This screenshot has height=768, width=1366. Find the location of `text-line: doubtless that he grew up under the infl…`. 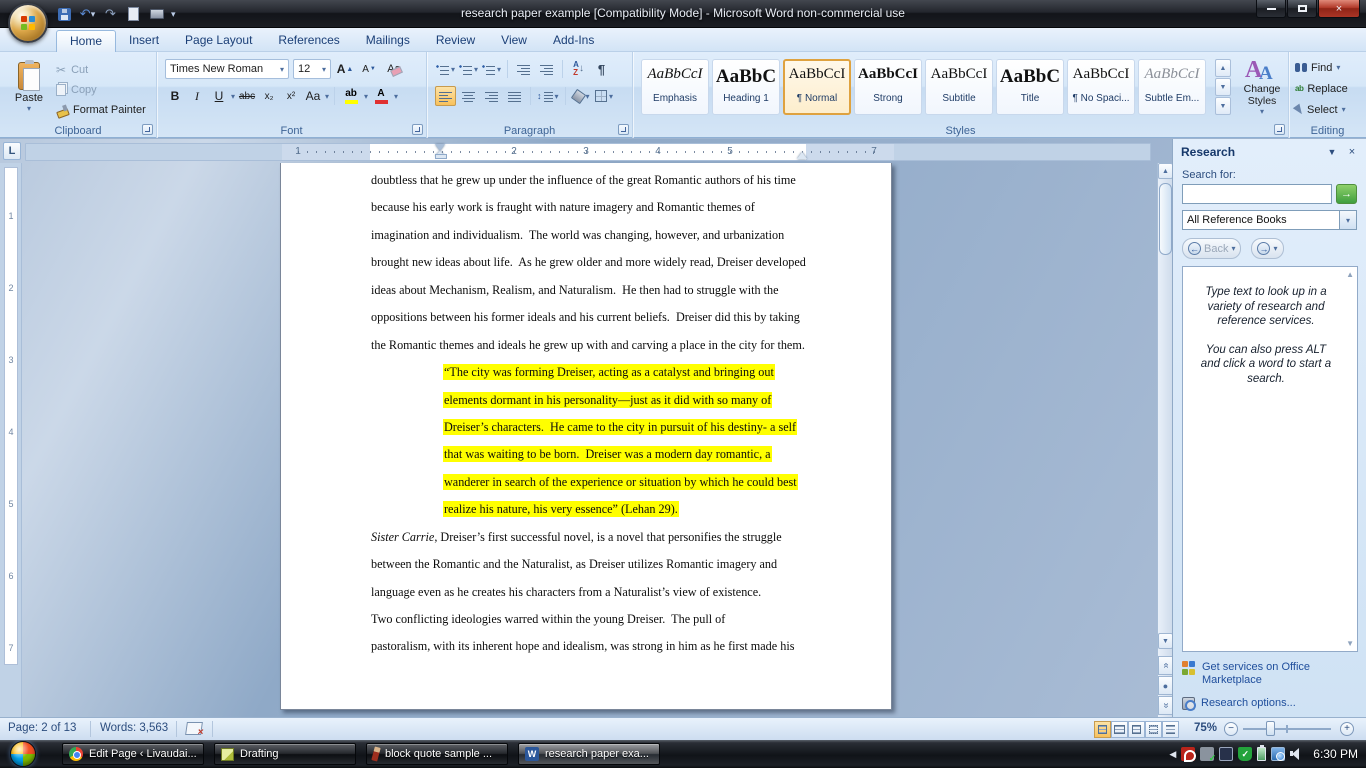

text-line: doubtless that he grew up under the infl… is located at coordinates (589, 186).